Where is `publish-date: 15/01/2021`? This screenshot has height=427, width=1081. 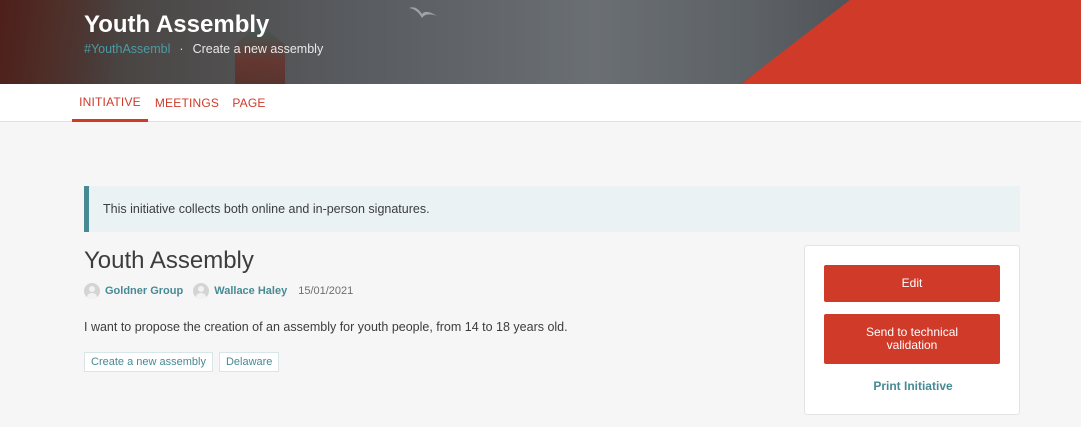 publish-date: 15/01/2021 is located at coordinates (326, 291).